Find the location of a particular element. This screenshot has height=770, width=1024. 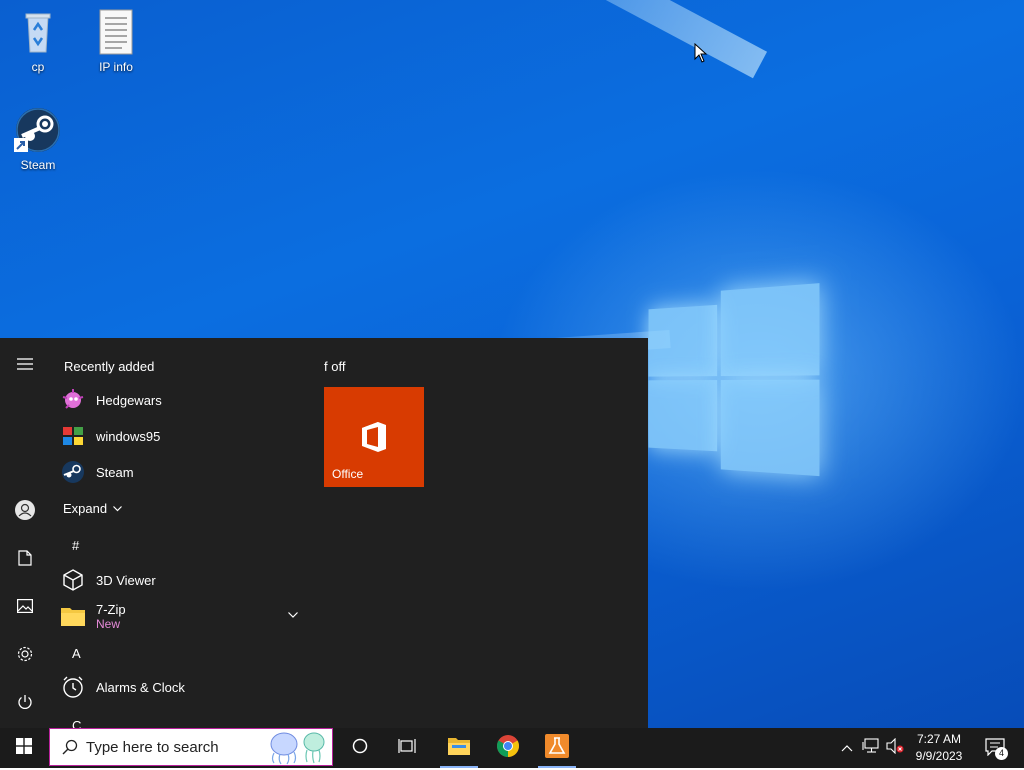

tile-label: Office is located at coordinates (348, 474).